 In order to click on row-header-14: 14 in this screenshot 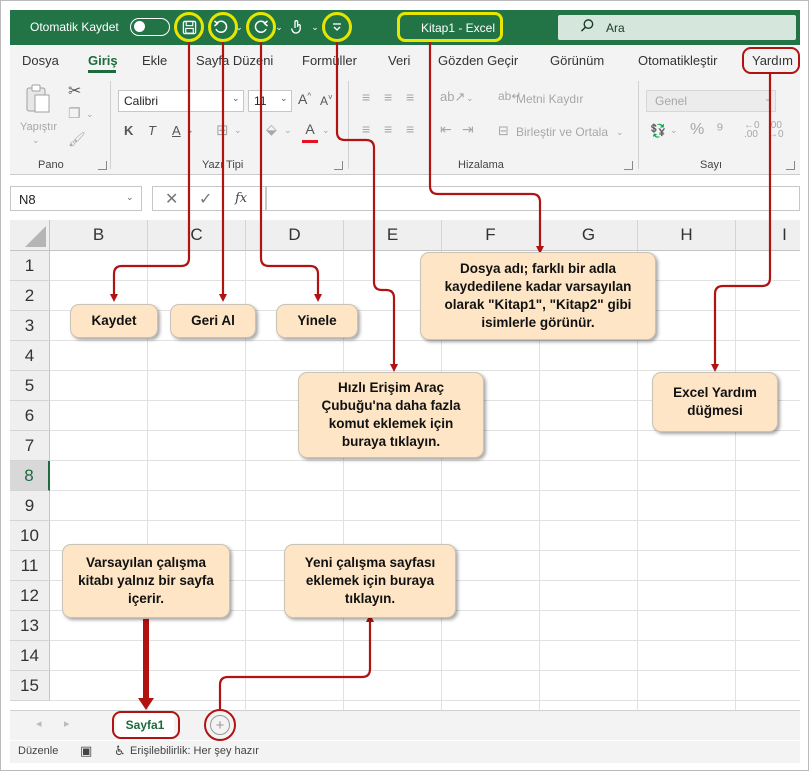, I will do `click(30, 656)`.